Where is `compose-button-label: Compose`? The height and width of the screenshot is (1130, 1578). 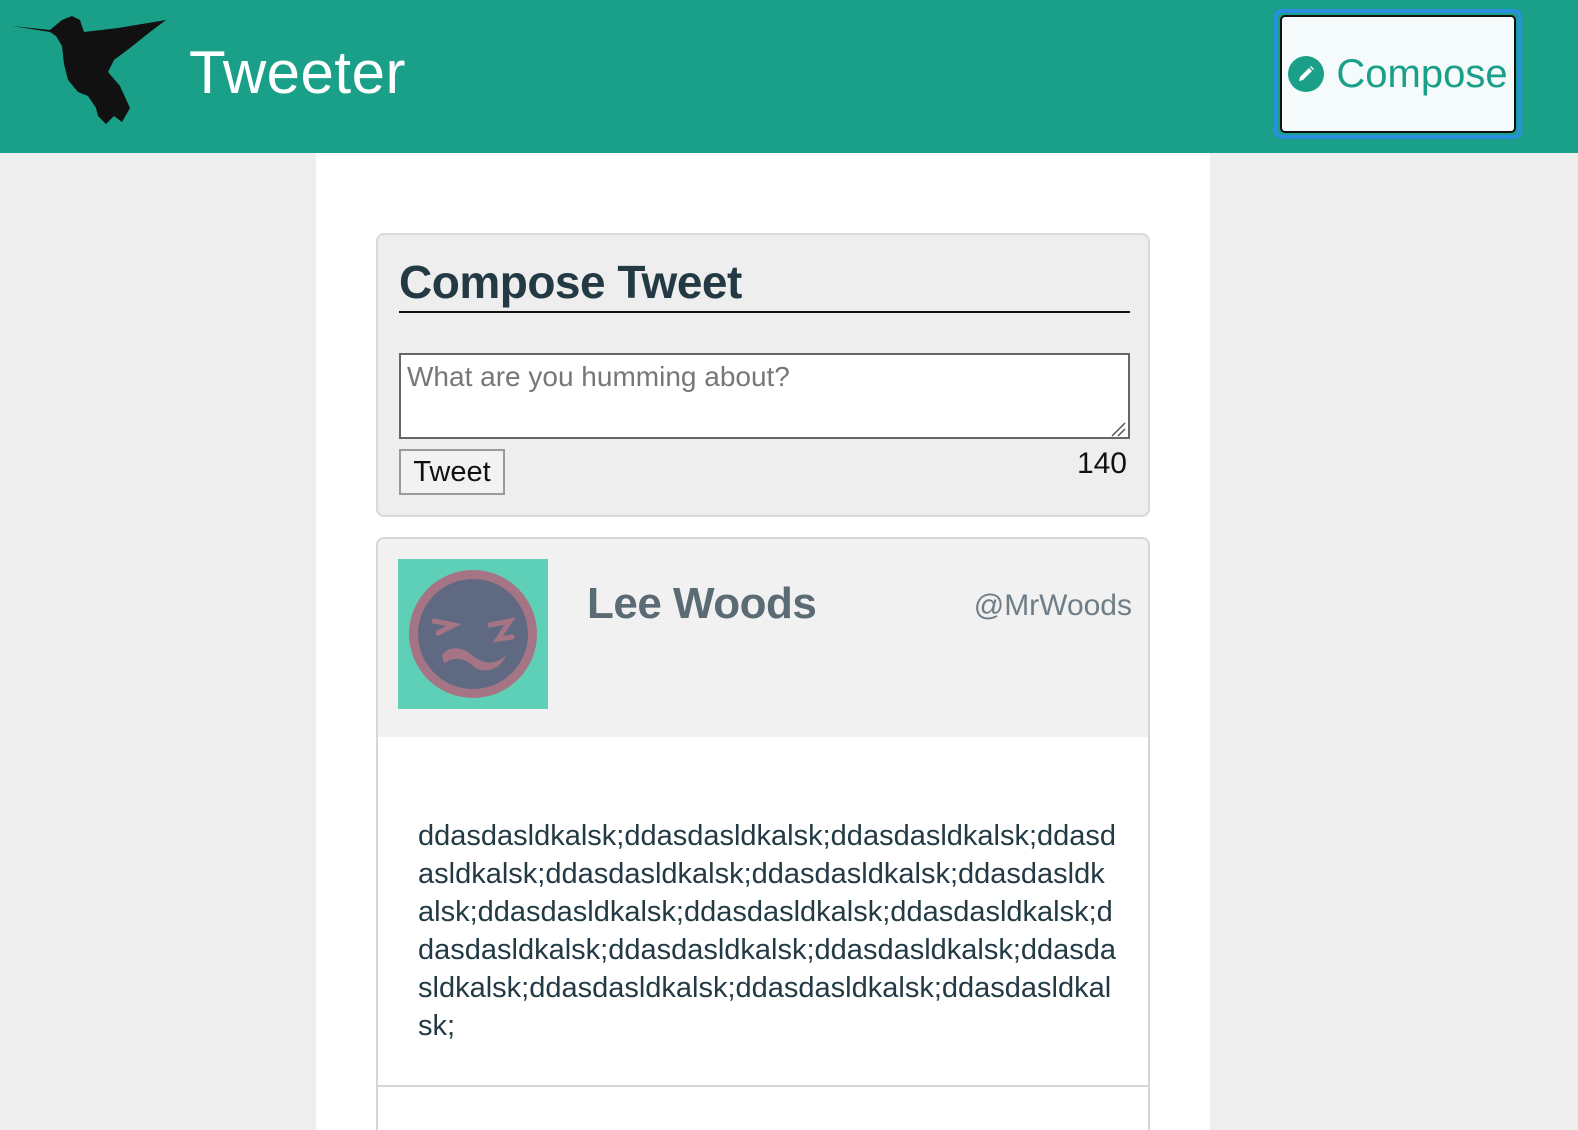 compose-button-label: Compose is located at coordinates (1422, 73).